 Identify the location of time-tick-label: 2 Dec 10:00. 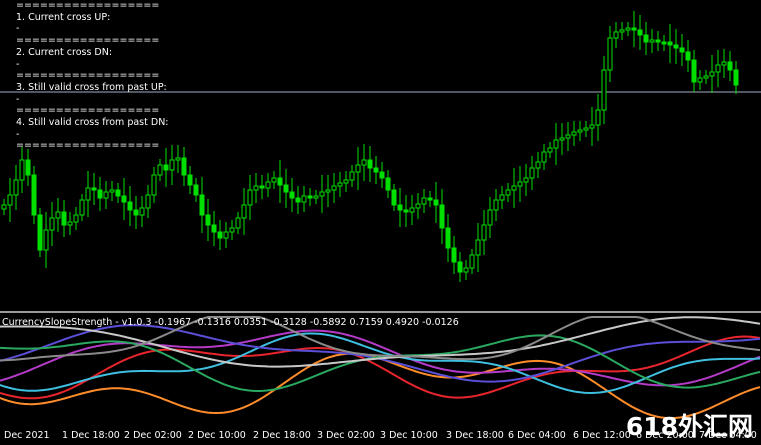
(217, 435).